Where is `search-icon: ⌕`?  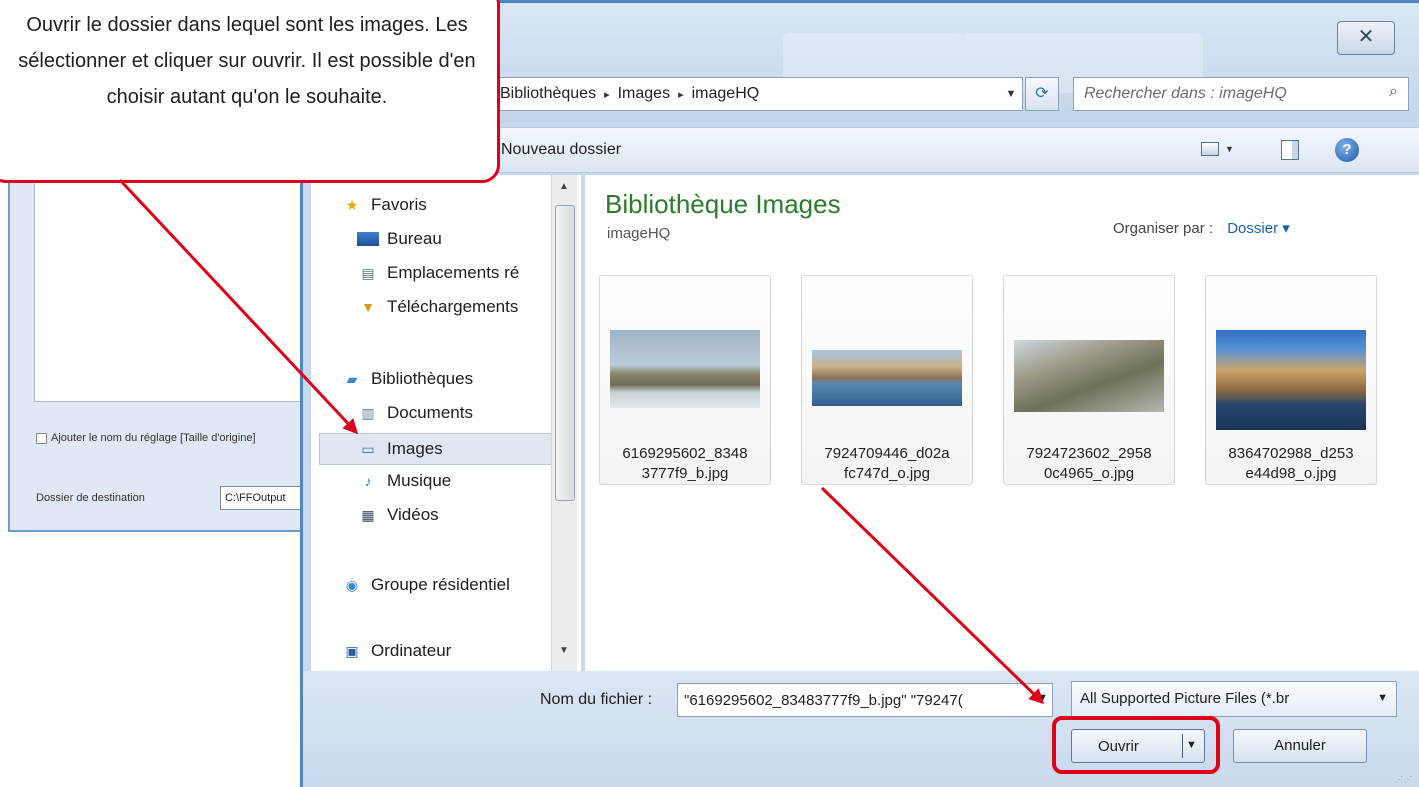
search-icon: ⌕ is located at coordinates (1400, 92).